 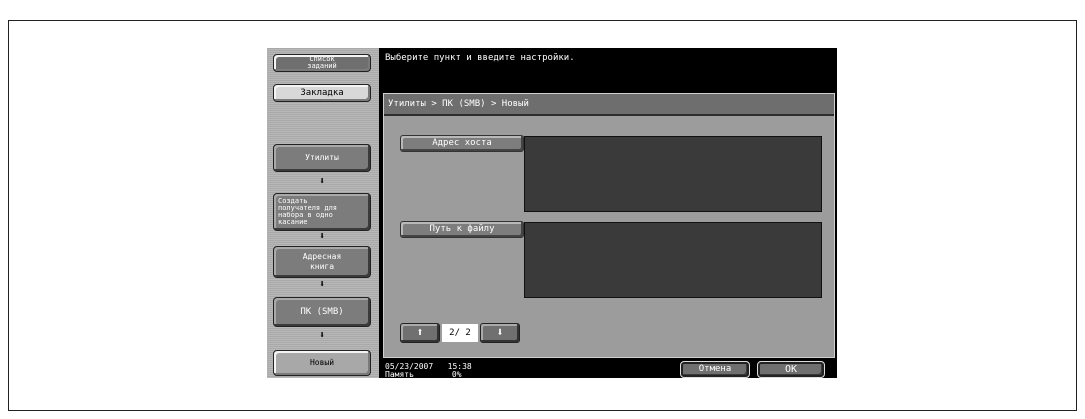 I want to click on breadcrumb: Утилиты > ПК (SMB) > Новый, so click(x=609, y=105).